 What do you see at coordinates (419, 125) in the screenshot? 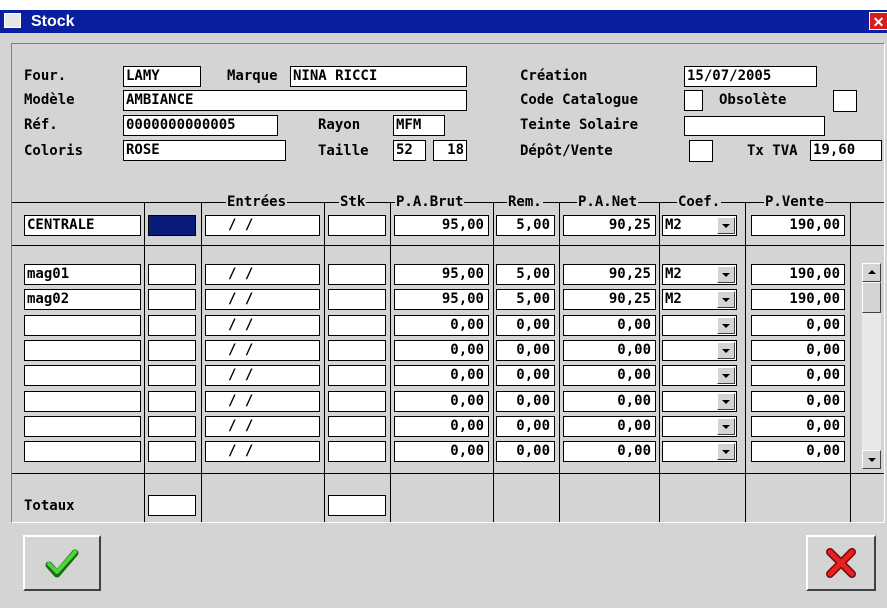
I see `rayon-field: MFM` at bounding box center [419, 125].